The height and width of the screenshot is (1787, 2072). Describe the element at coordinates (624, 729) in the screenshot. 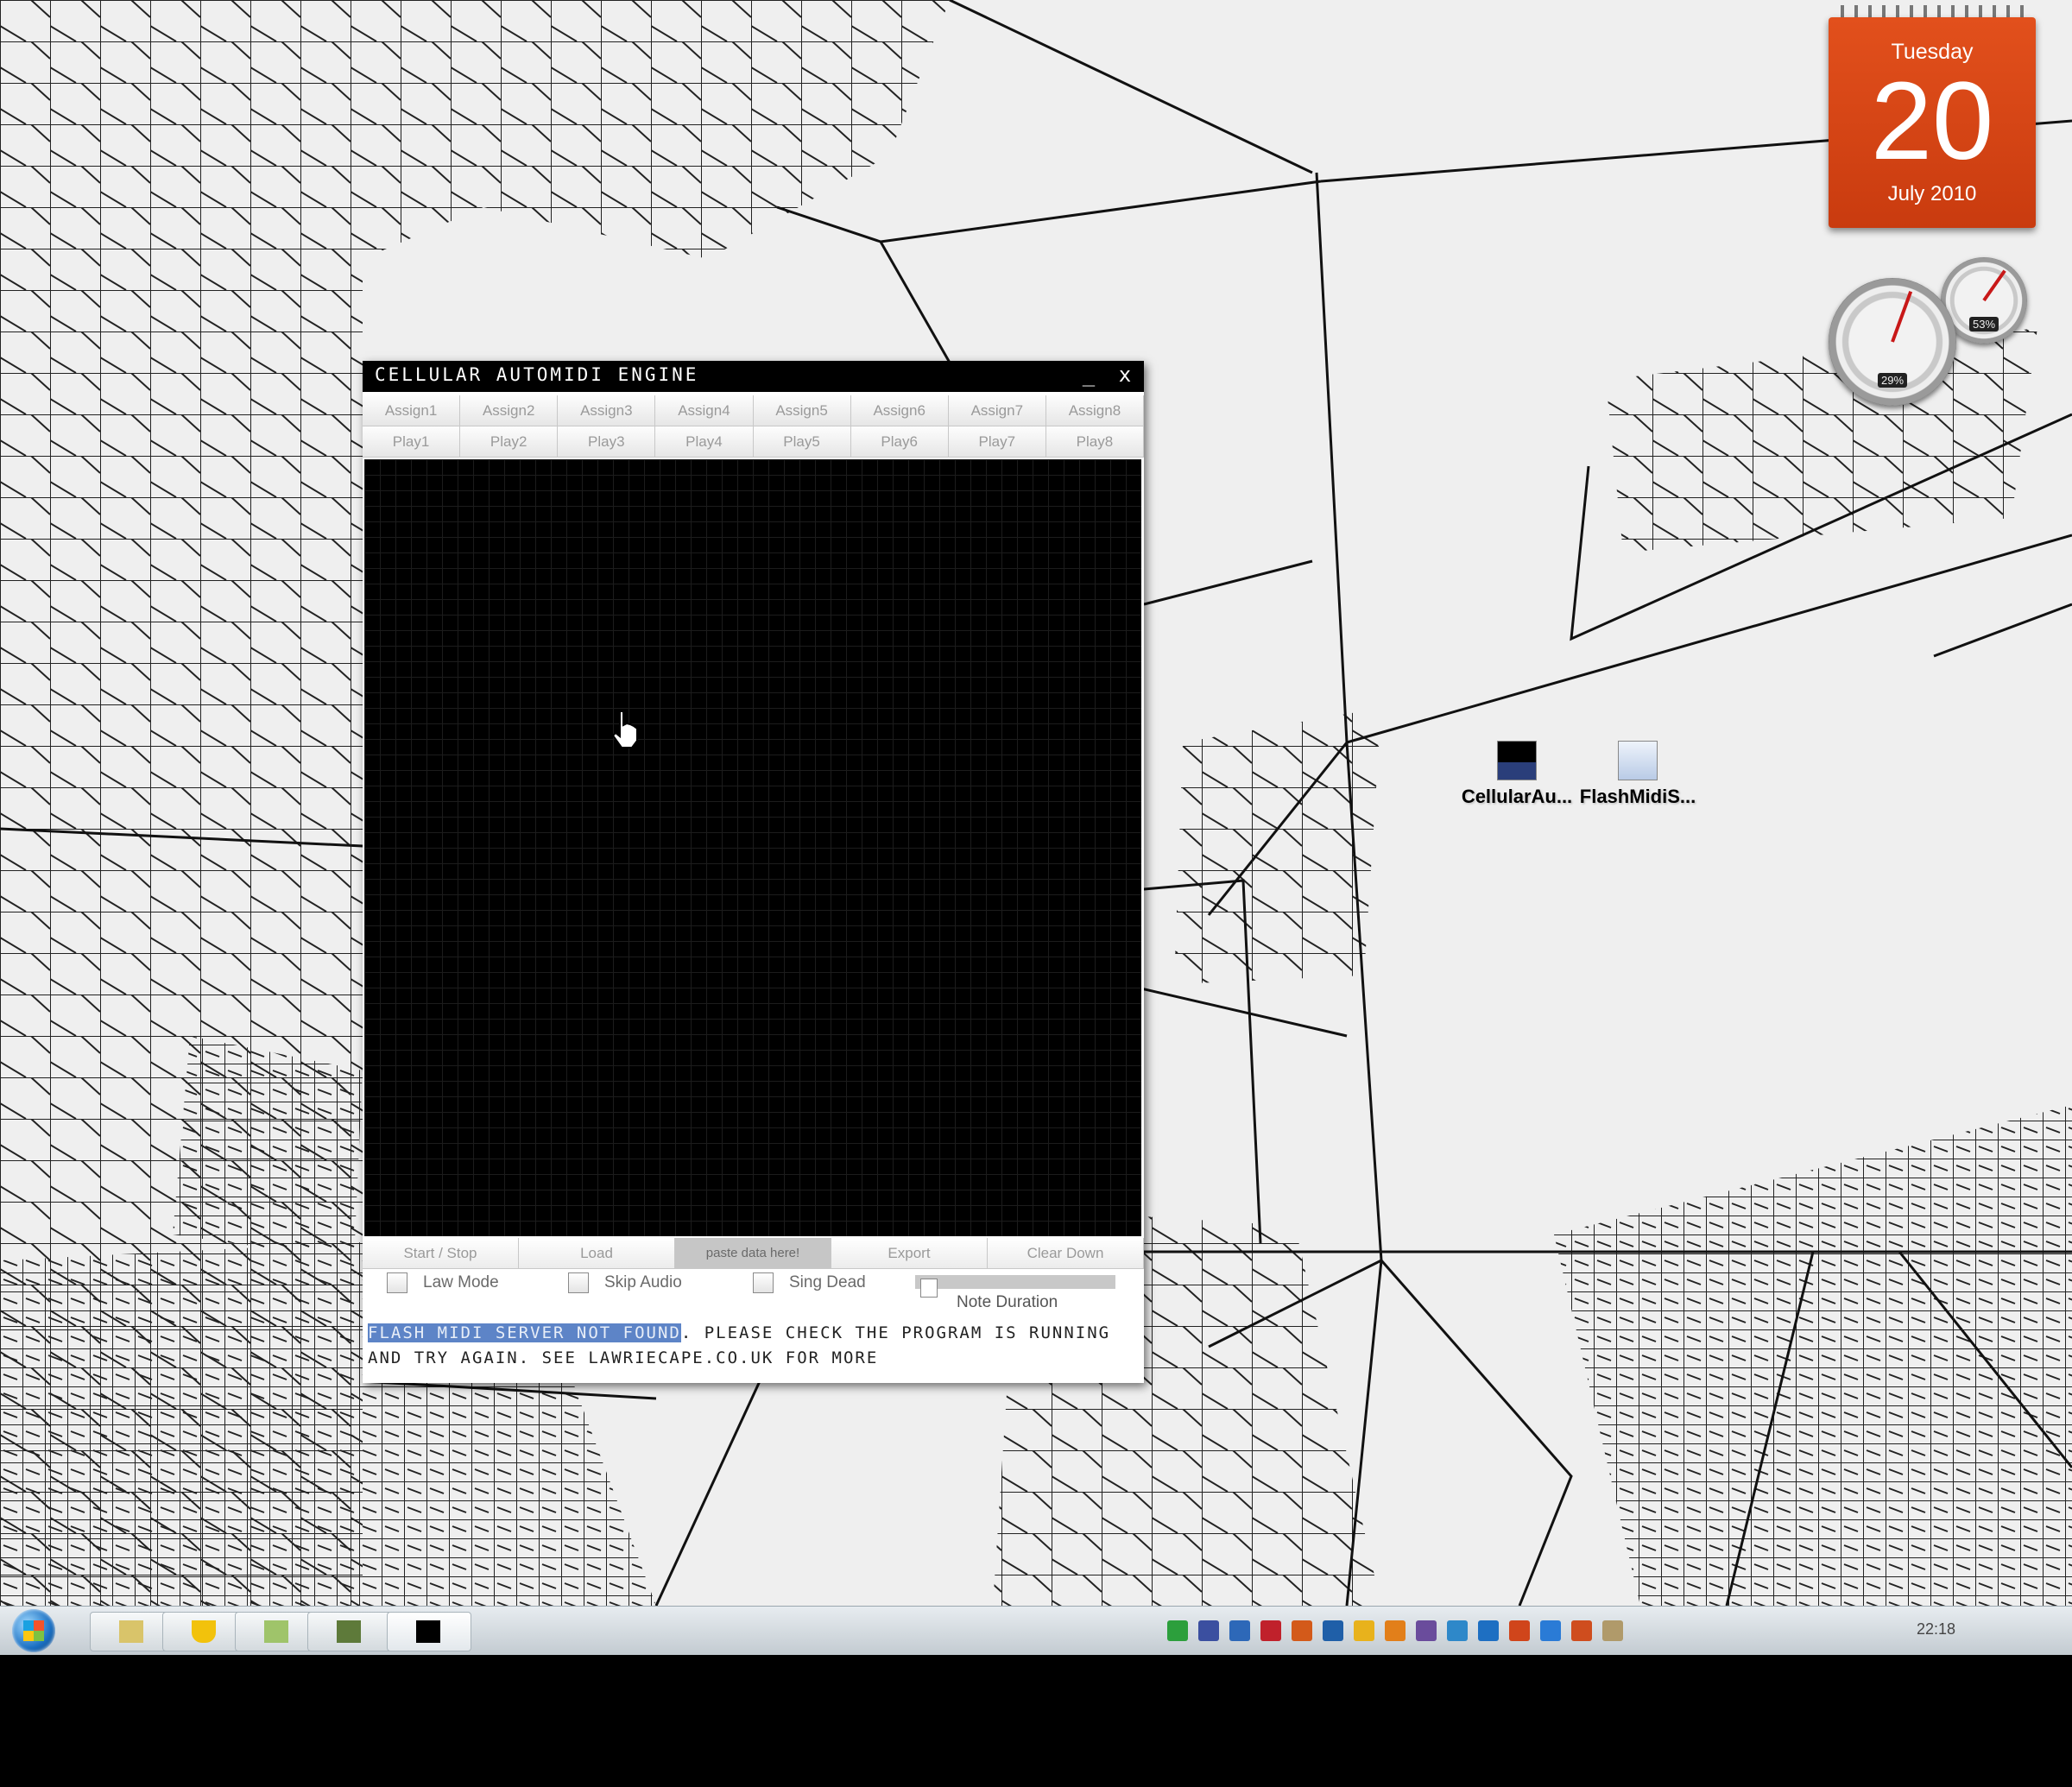

I see `hand-cursor-icon` at that location.